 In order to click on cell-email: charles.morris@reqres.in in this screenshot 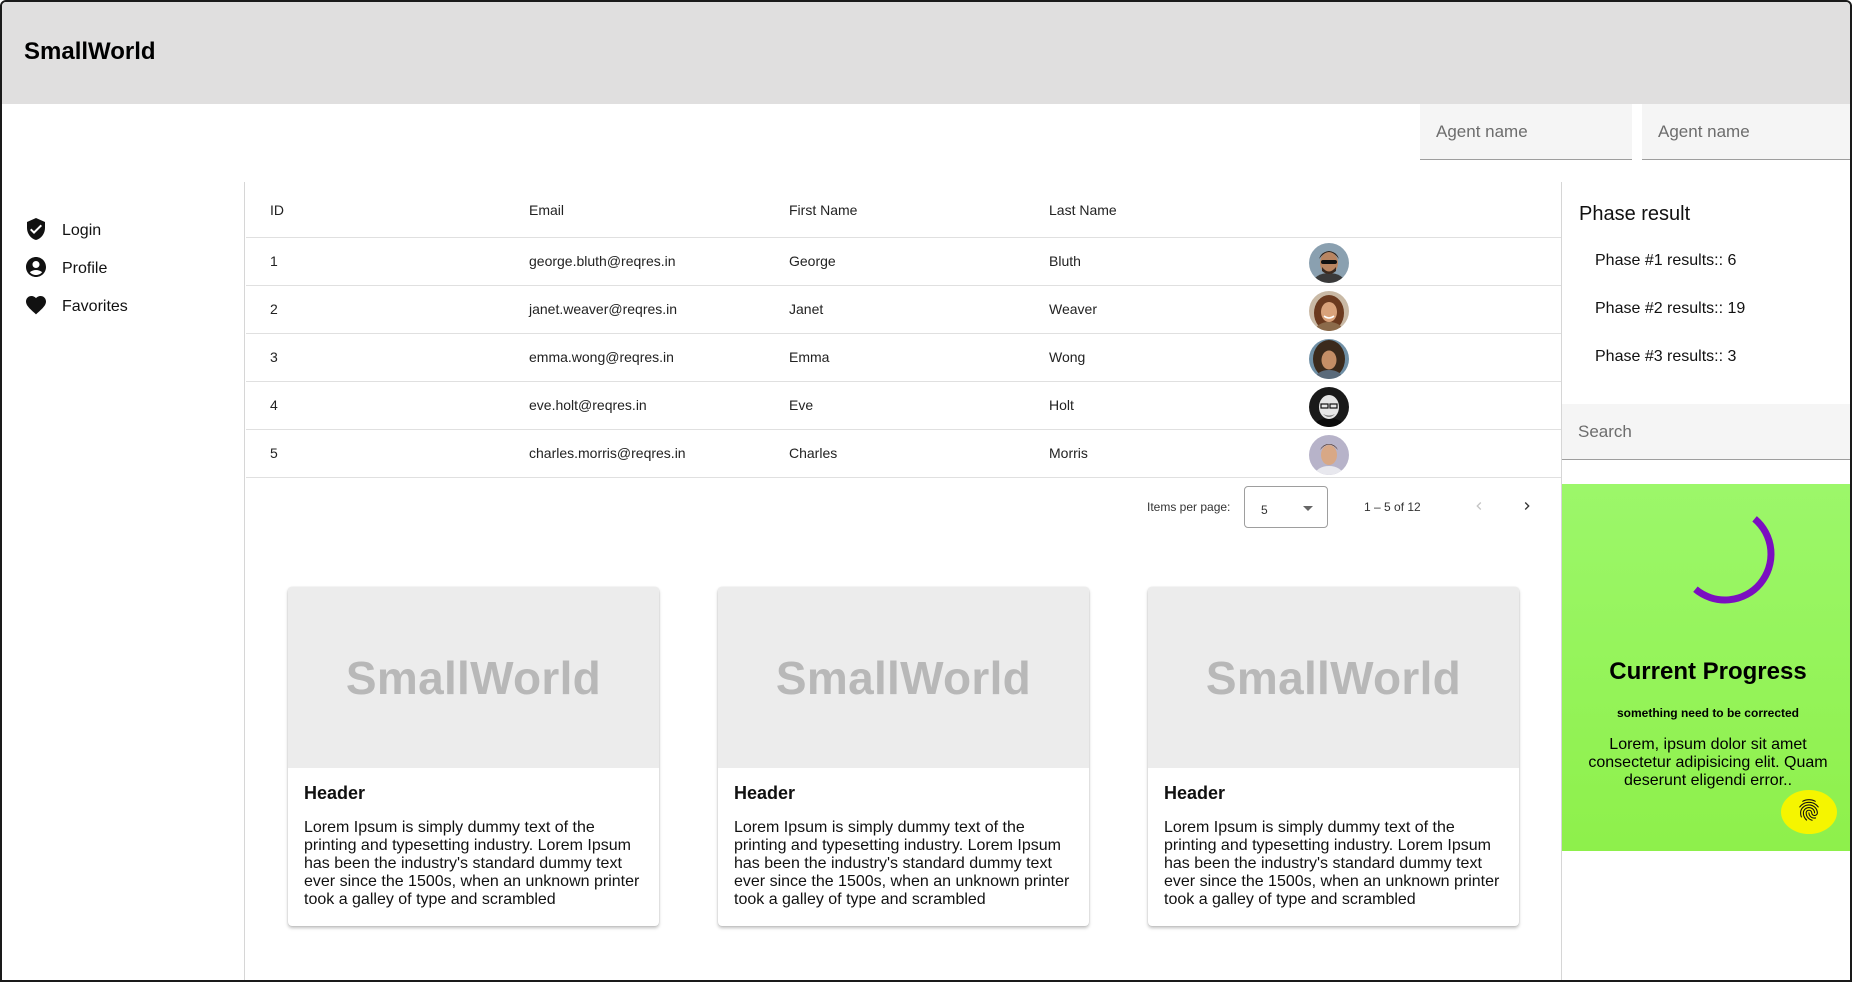, I will do `click(607, 453)`.